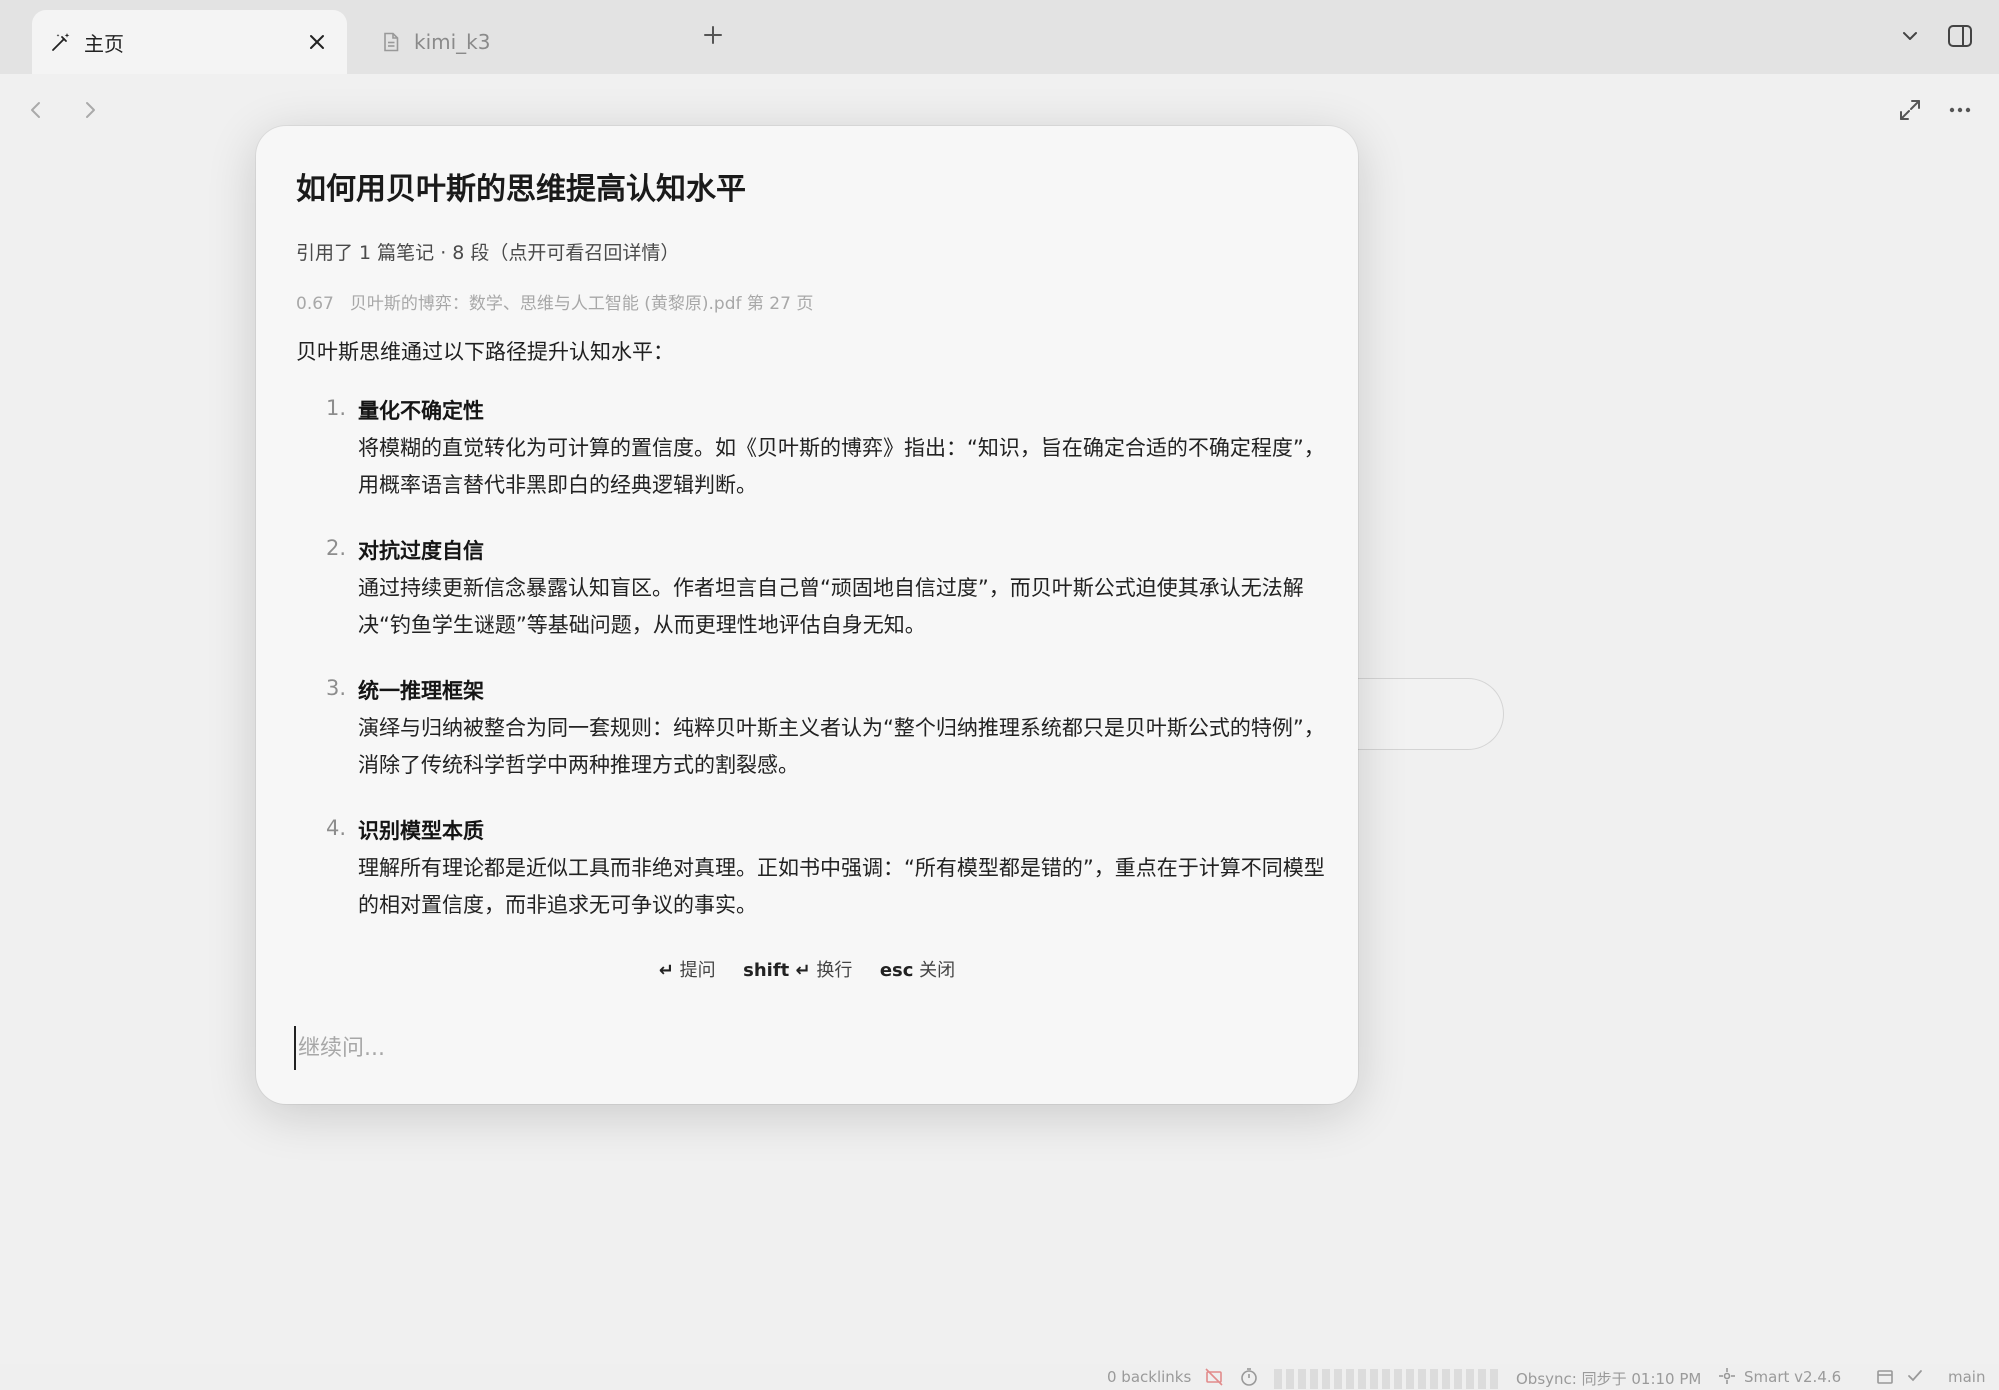  I want to click on esc-key-hint: esc, so click(896, 970).